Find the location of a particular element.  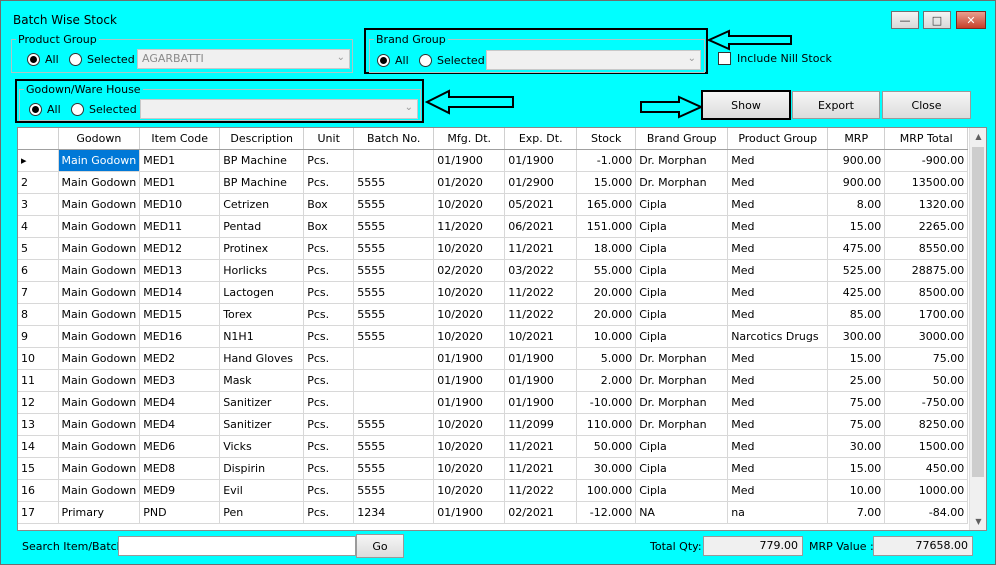

table-cell: 25.00 is located at coordinates (856, 380).